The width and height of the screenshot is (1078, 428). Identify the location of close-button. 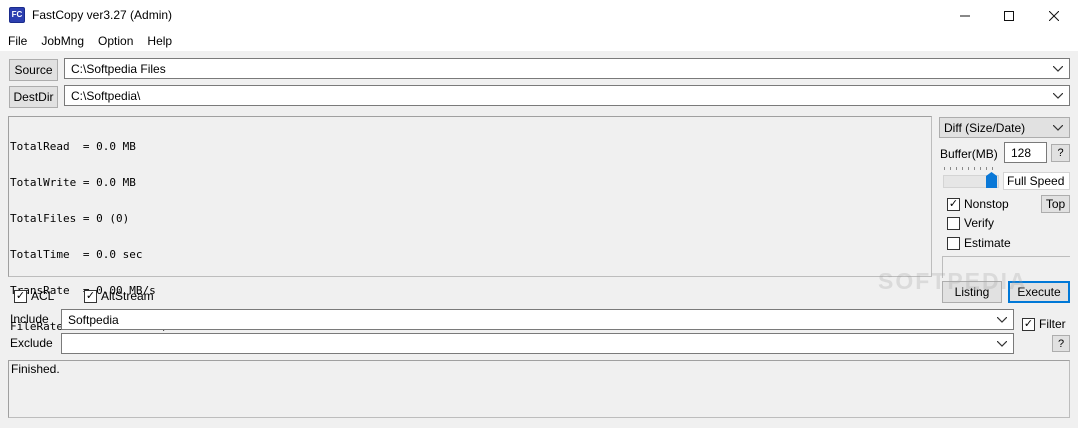
(1054, 15).